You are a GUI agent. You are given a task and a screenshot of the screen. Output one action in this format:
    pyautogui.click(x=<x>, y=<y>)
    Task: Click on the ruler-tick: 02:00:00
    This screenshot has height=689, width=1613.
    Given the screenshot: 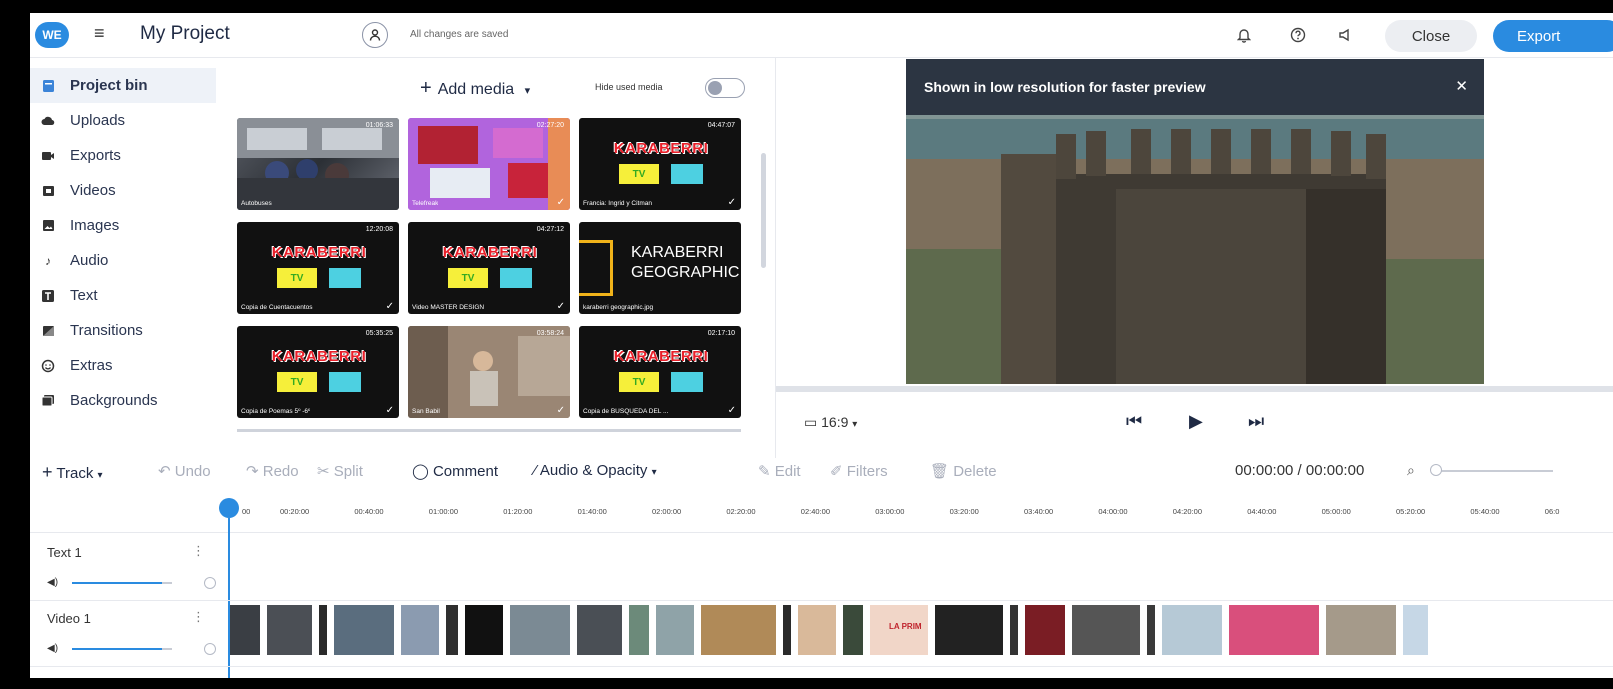 What is the action you would take?
    pyautogui.click(x=667, y=511)
    